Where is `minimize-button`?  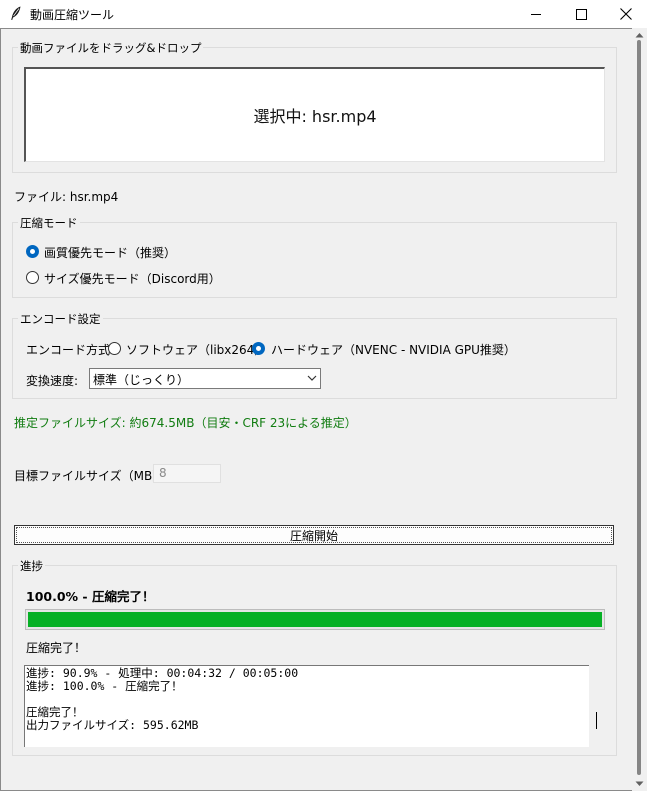
minimize-button is located at coordinates (536, 14).